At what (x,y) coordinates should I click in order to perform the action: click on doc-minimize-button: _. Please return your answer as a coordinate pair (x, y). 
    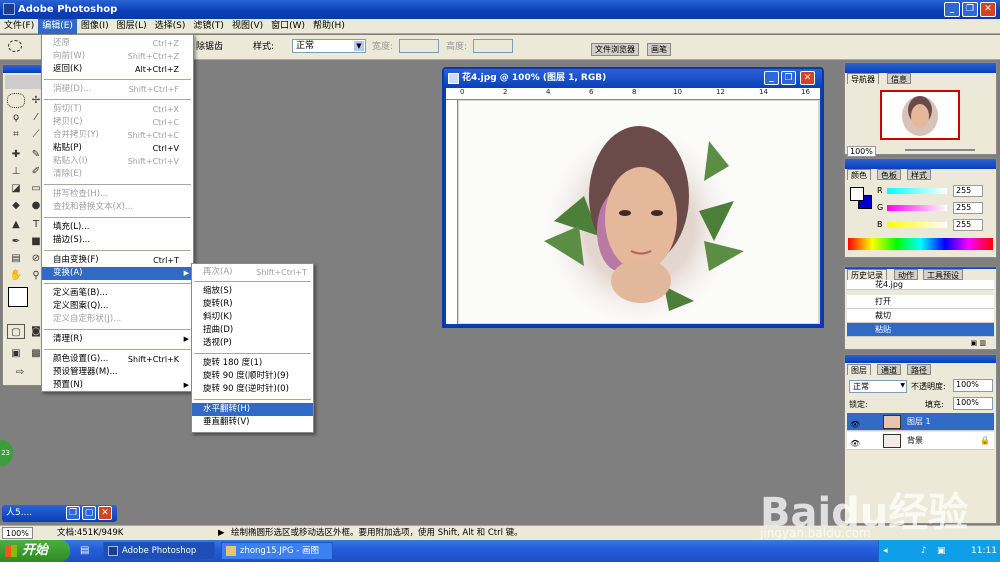
    Looking at the image, I should click on (771, 78).